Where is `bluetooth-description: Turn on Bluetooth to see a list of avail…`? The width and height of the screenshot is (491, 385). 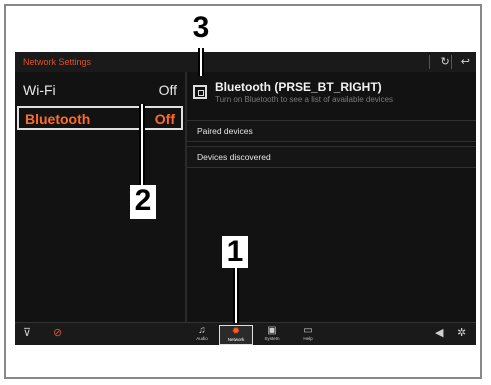
bluetooth-description: Turn on Bluetooth to see a list of avail… is located at coordinates (304, 99).